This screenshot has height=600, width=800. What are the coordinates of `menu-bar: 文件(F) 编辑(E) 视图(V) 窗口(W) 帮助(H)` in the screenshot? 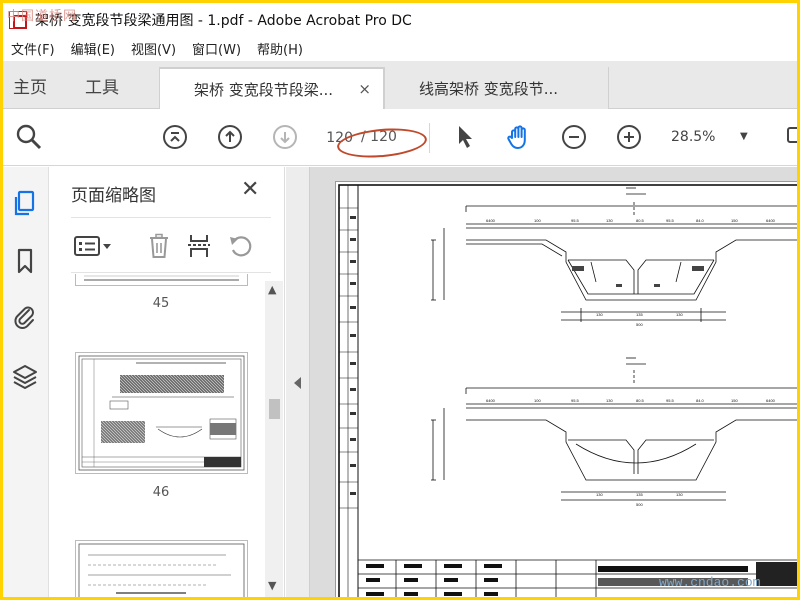 It's located at (400, 48).